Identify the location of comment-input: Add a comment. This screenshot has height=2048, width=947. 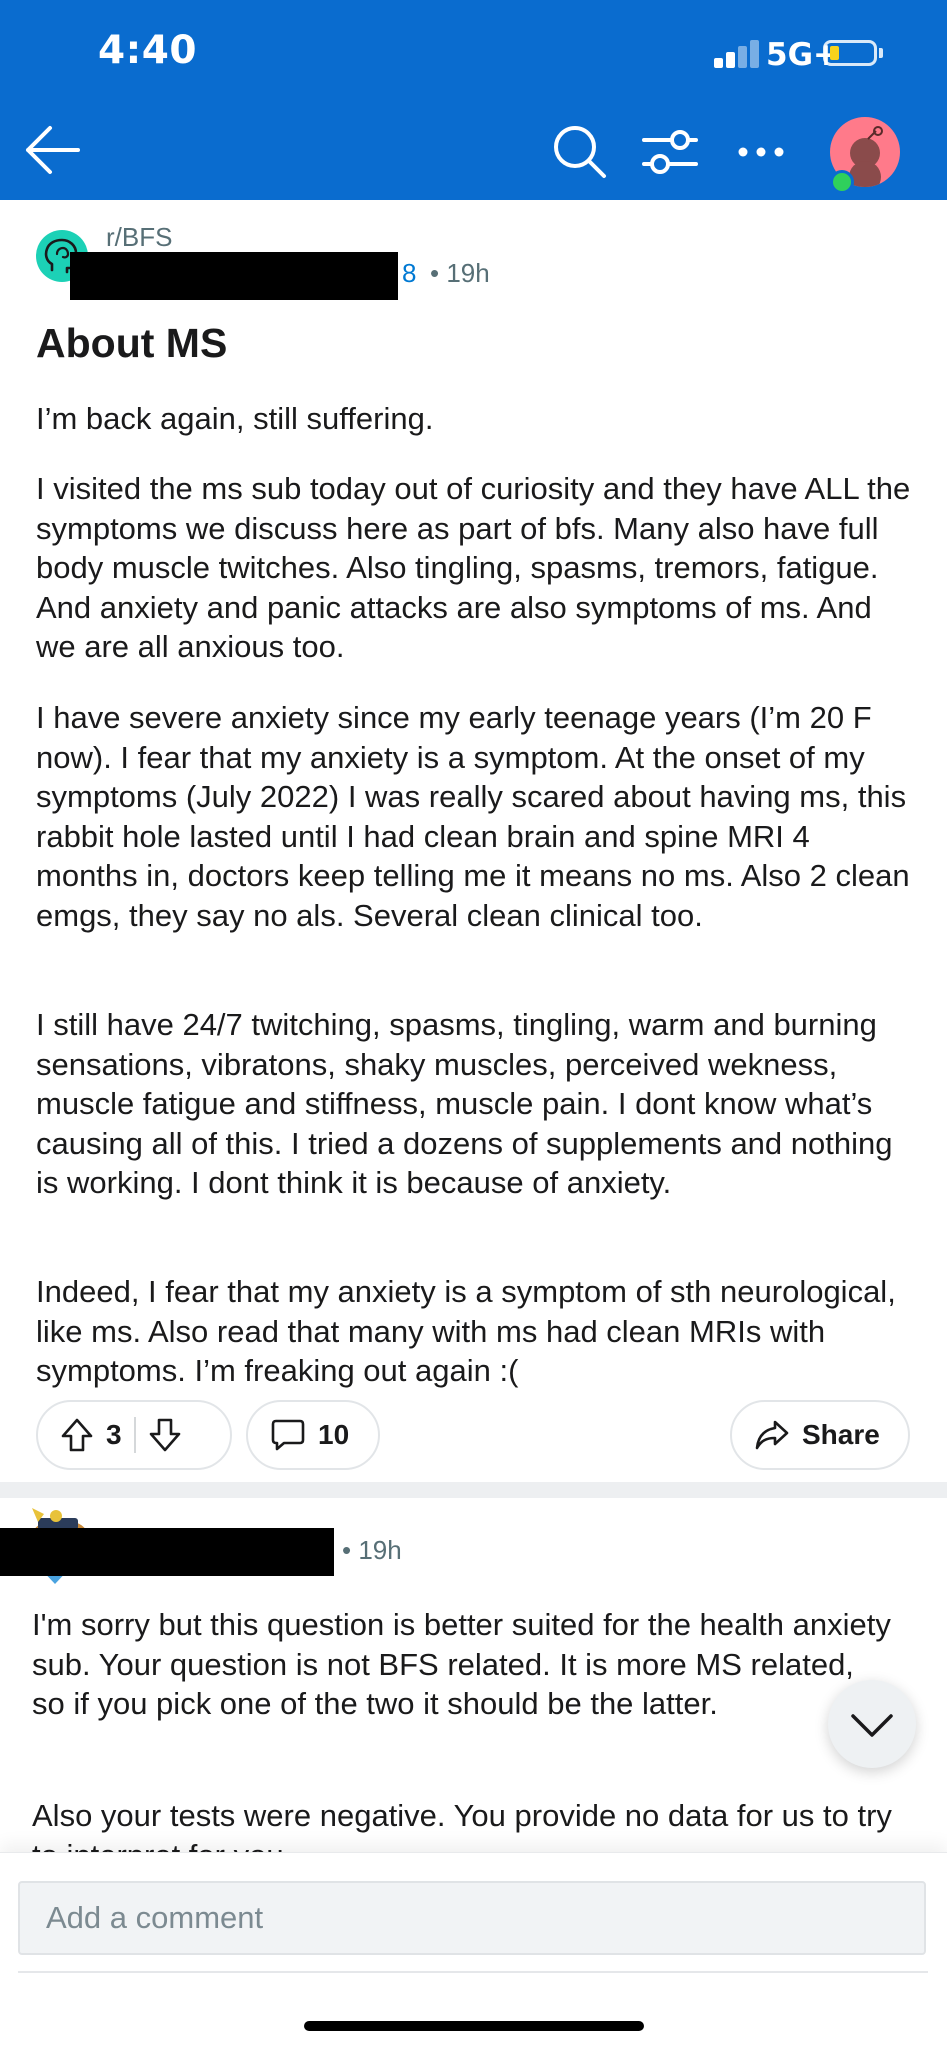
(472, 1918).